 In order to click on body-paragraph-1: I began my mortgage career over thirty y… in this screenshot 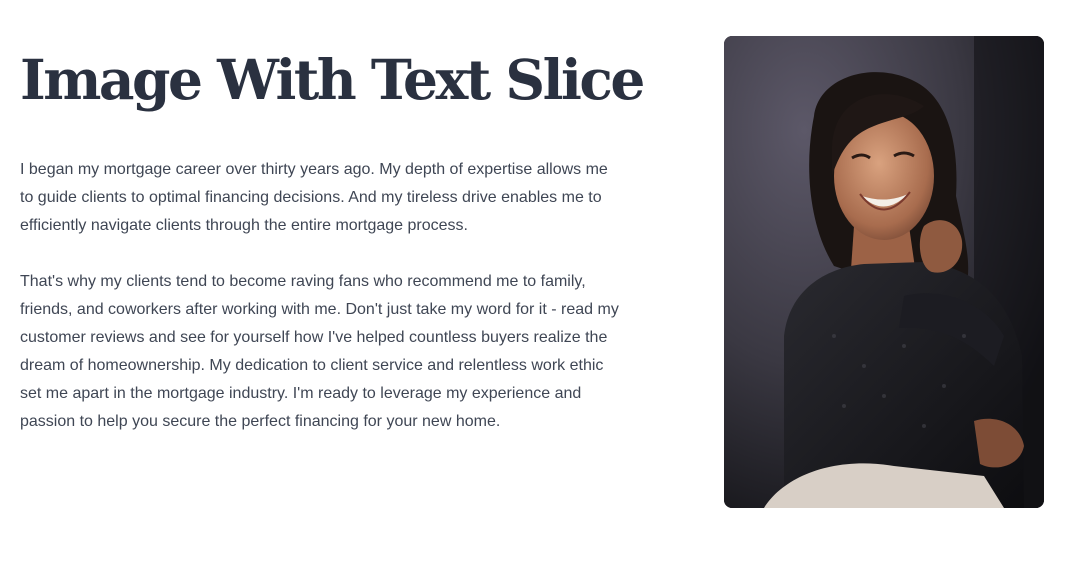, I will do `click(314, 197)`.